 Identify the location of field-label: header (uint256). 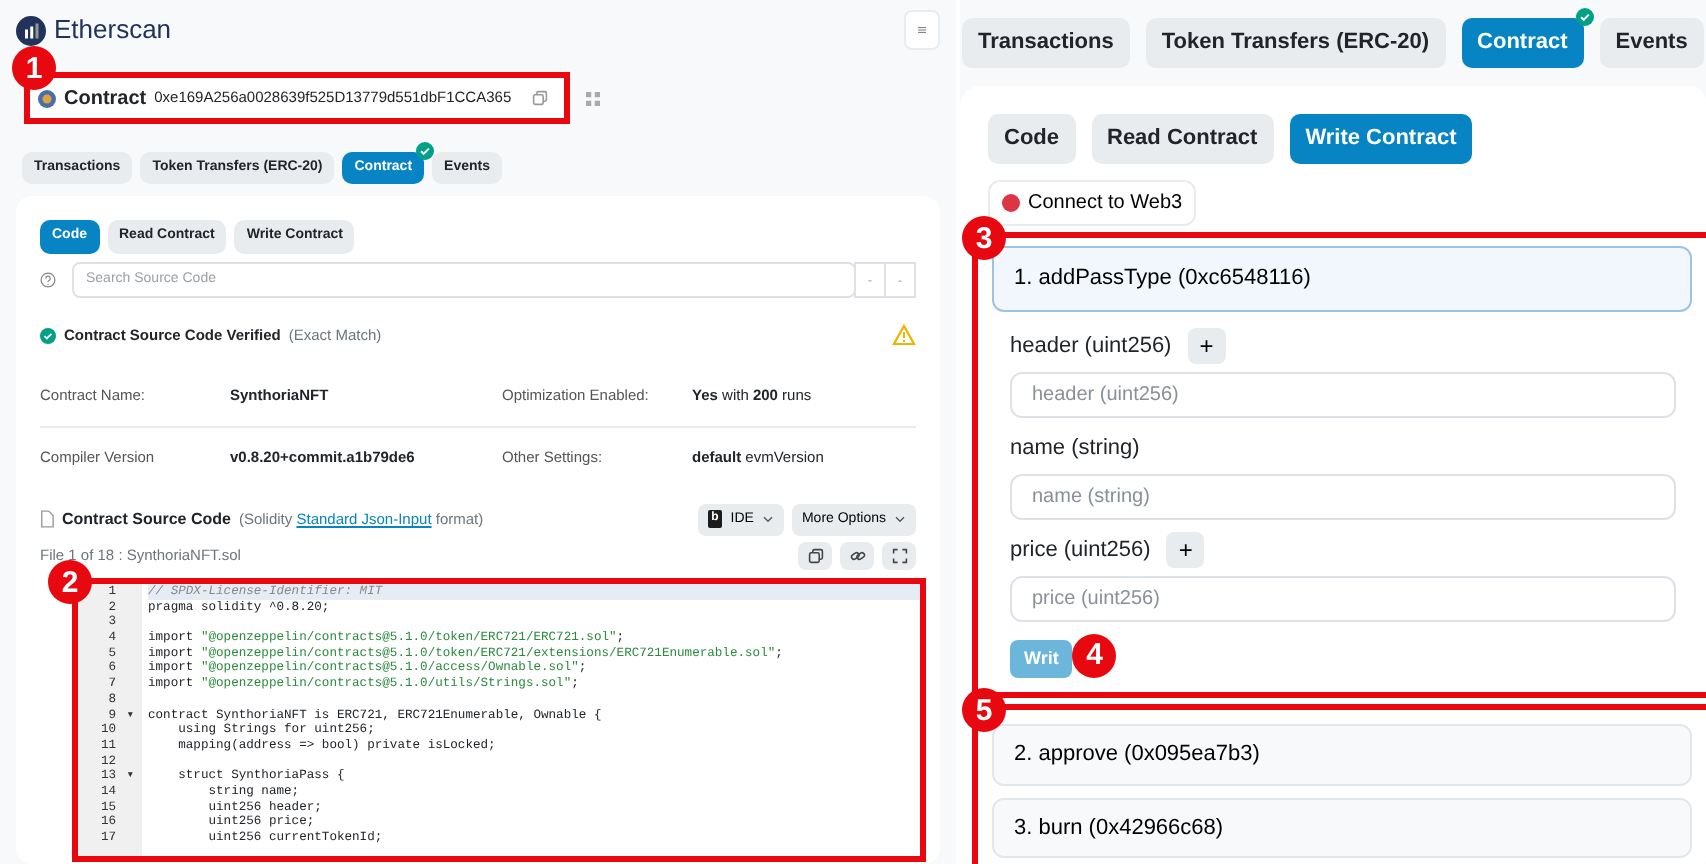
(1091, 346).